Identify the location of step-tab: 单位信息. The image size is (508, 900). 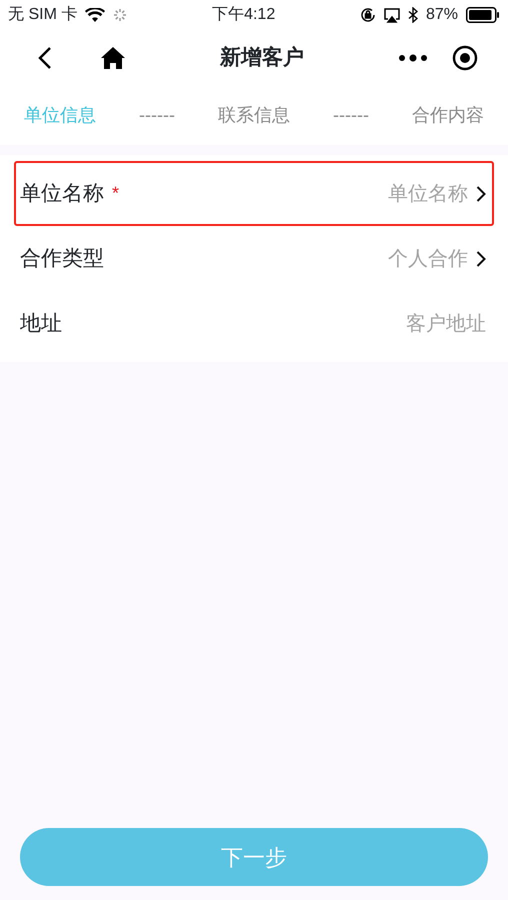
(60, 115).